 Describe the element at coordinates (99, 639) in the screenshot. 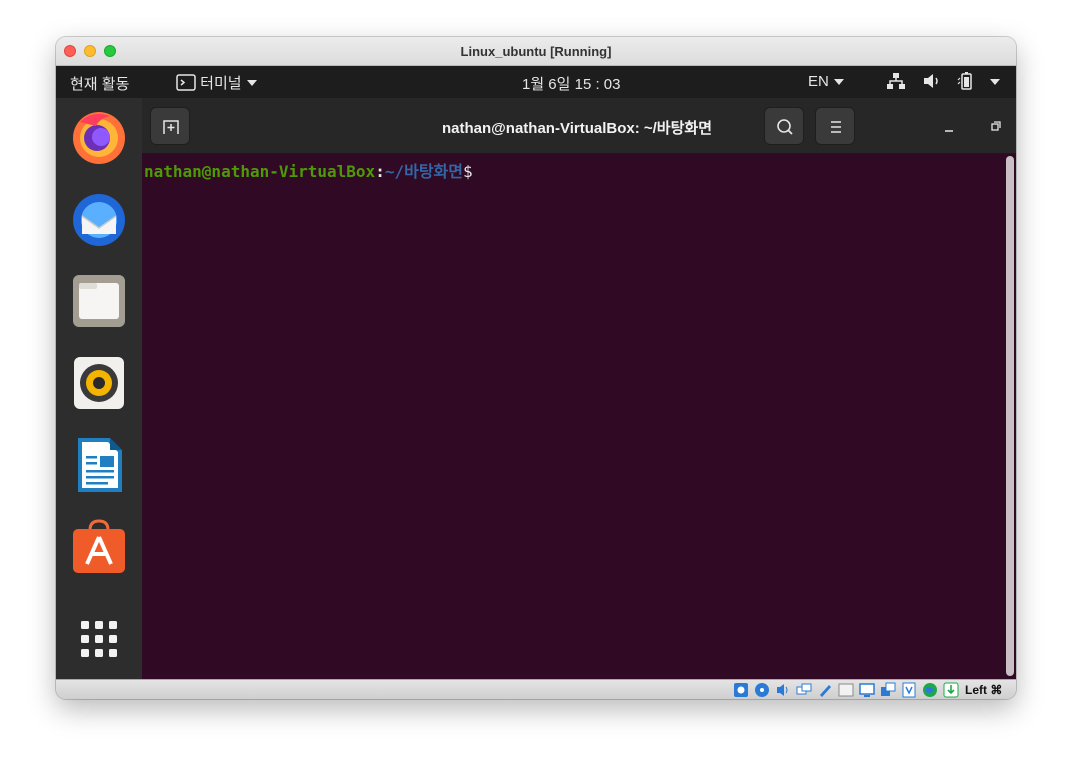

I see `show-applications-icon` at that location.